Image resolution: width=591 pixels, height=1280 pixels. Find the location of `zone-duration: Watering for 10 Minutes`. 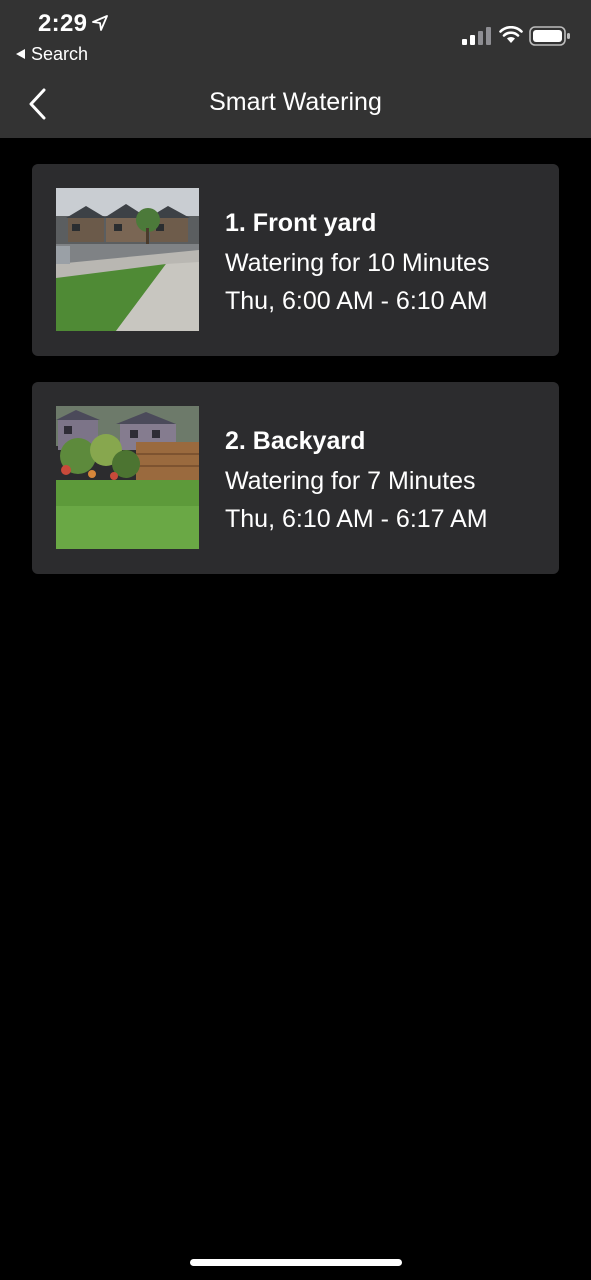

zone-duration: Watering for 10 Minutes is located at coordinates (357, 263).